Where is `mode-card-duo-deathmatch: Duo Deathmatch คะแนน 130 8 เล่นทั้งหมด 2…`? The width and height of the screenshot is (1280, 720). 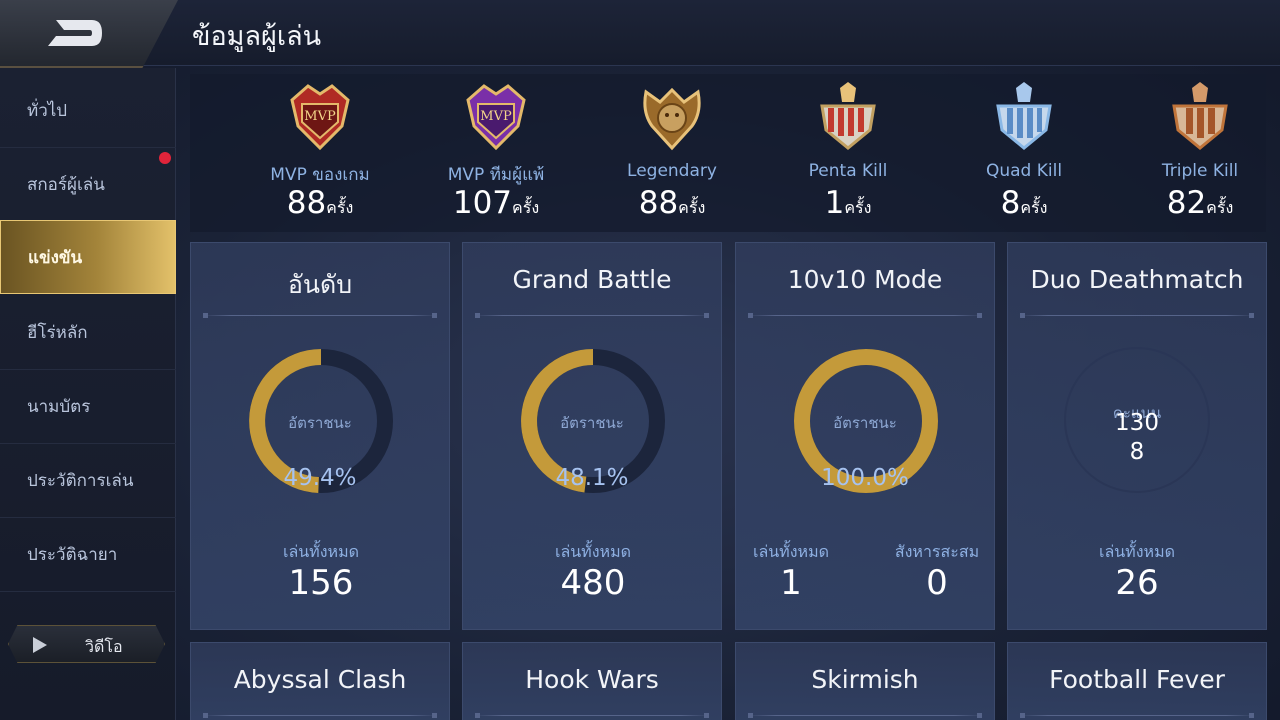 mode-card-duo-deathmatch: Duo Deathmatch คะแนน 130 8 เล่นทั้งหมด 2… is located at coordinates (1137, 436).